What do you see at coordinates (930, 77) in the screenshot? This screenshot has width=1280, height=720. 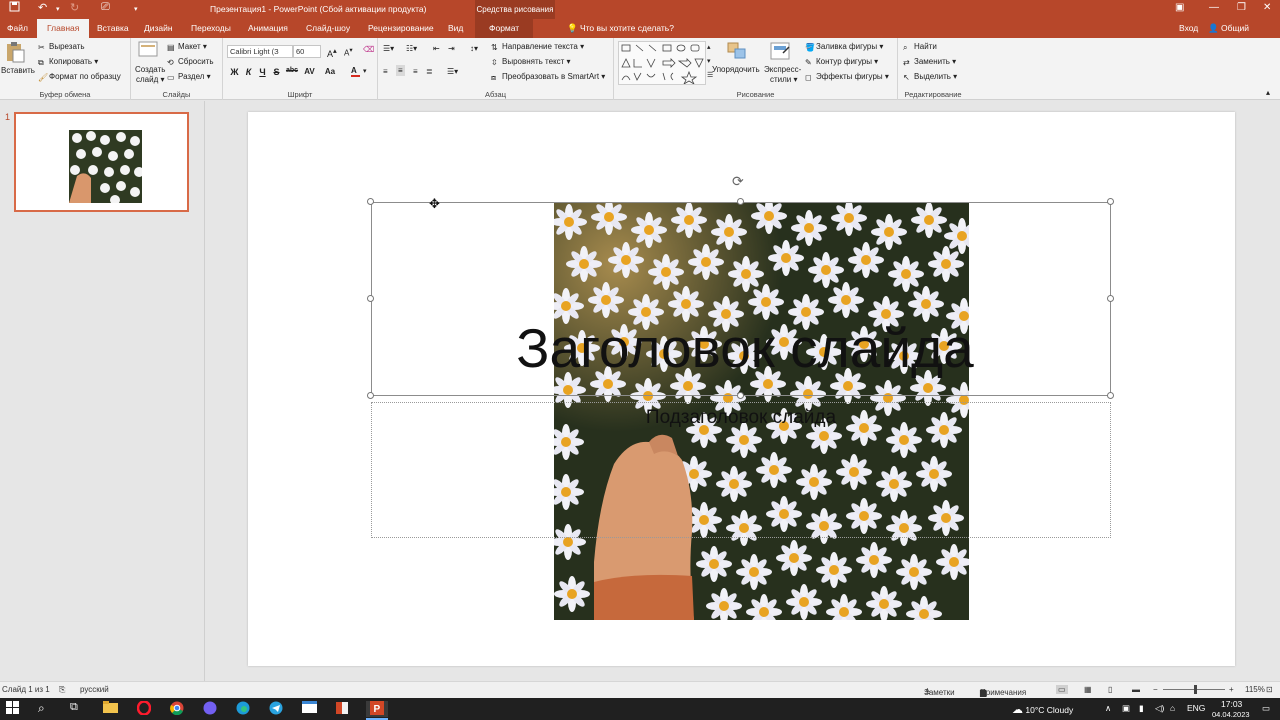 I see `select-button: ↖ Выделить ▾` at bounding box center [930, 77].